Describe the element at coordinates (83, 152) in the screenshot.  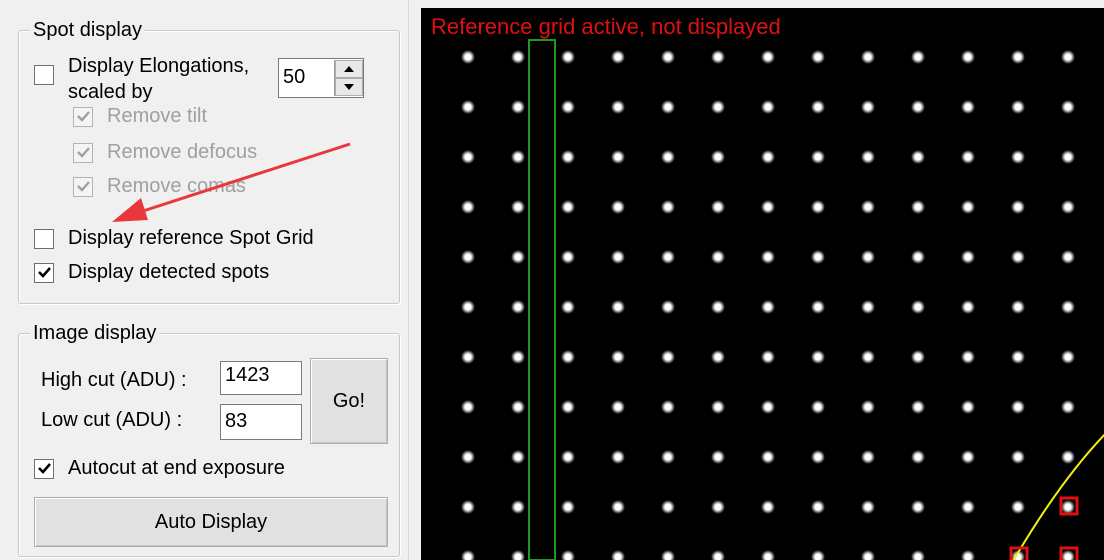
I see `remove-defocus-checkbox` at that location.